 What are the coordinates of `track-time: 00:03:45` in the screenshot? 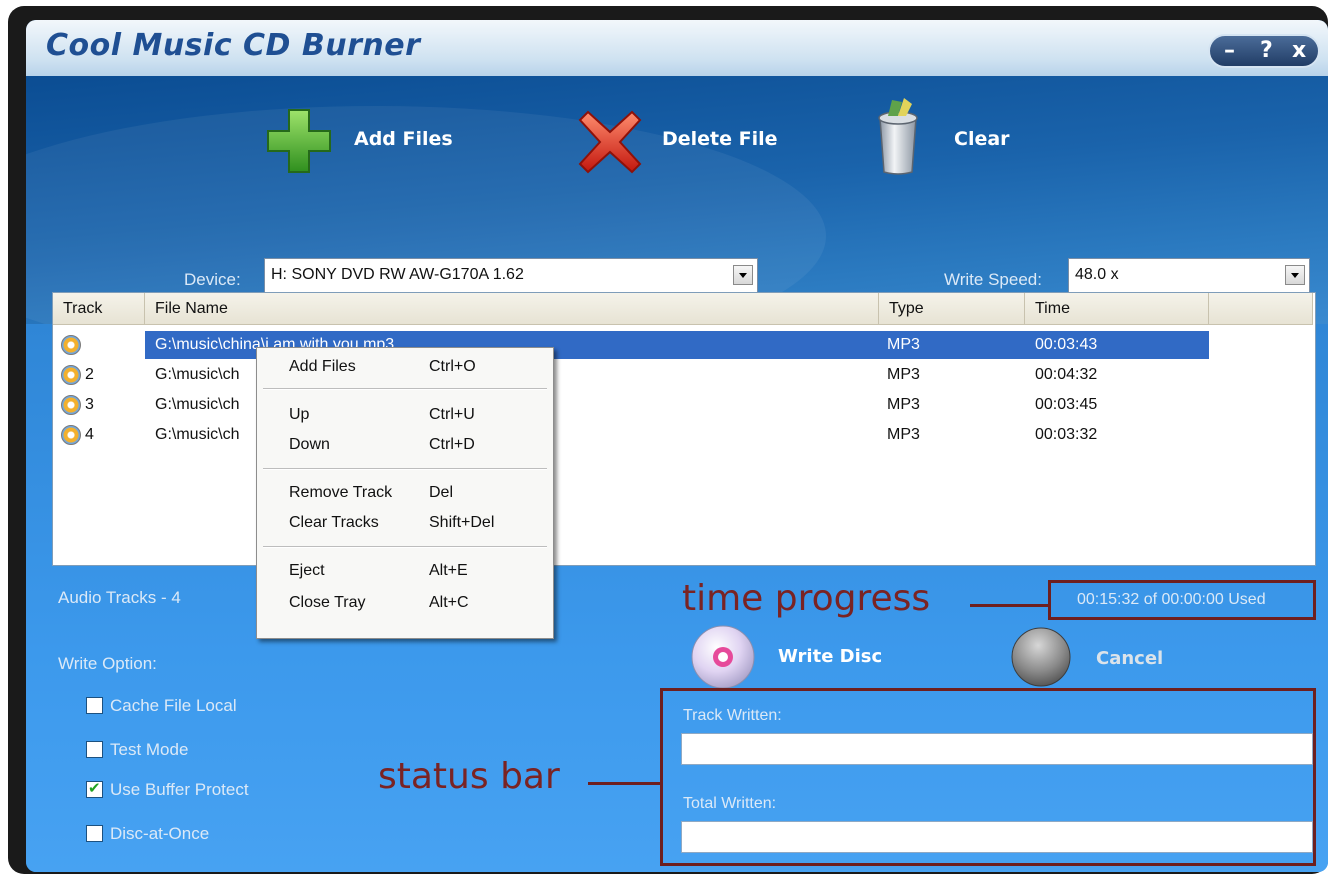 It's located at (1066, 404).